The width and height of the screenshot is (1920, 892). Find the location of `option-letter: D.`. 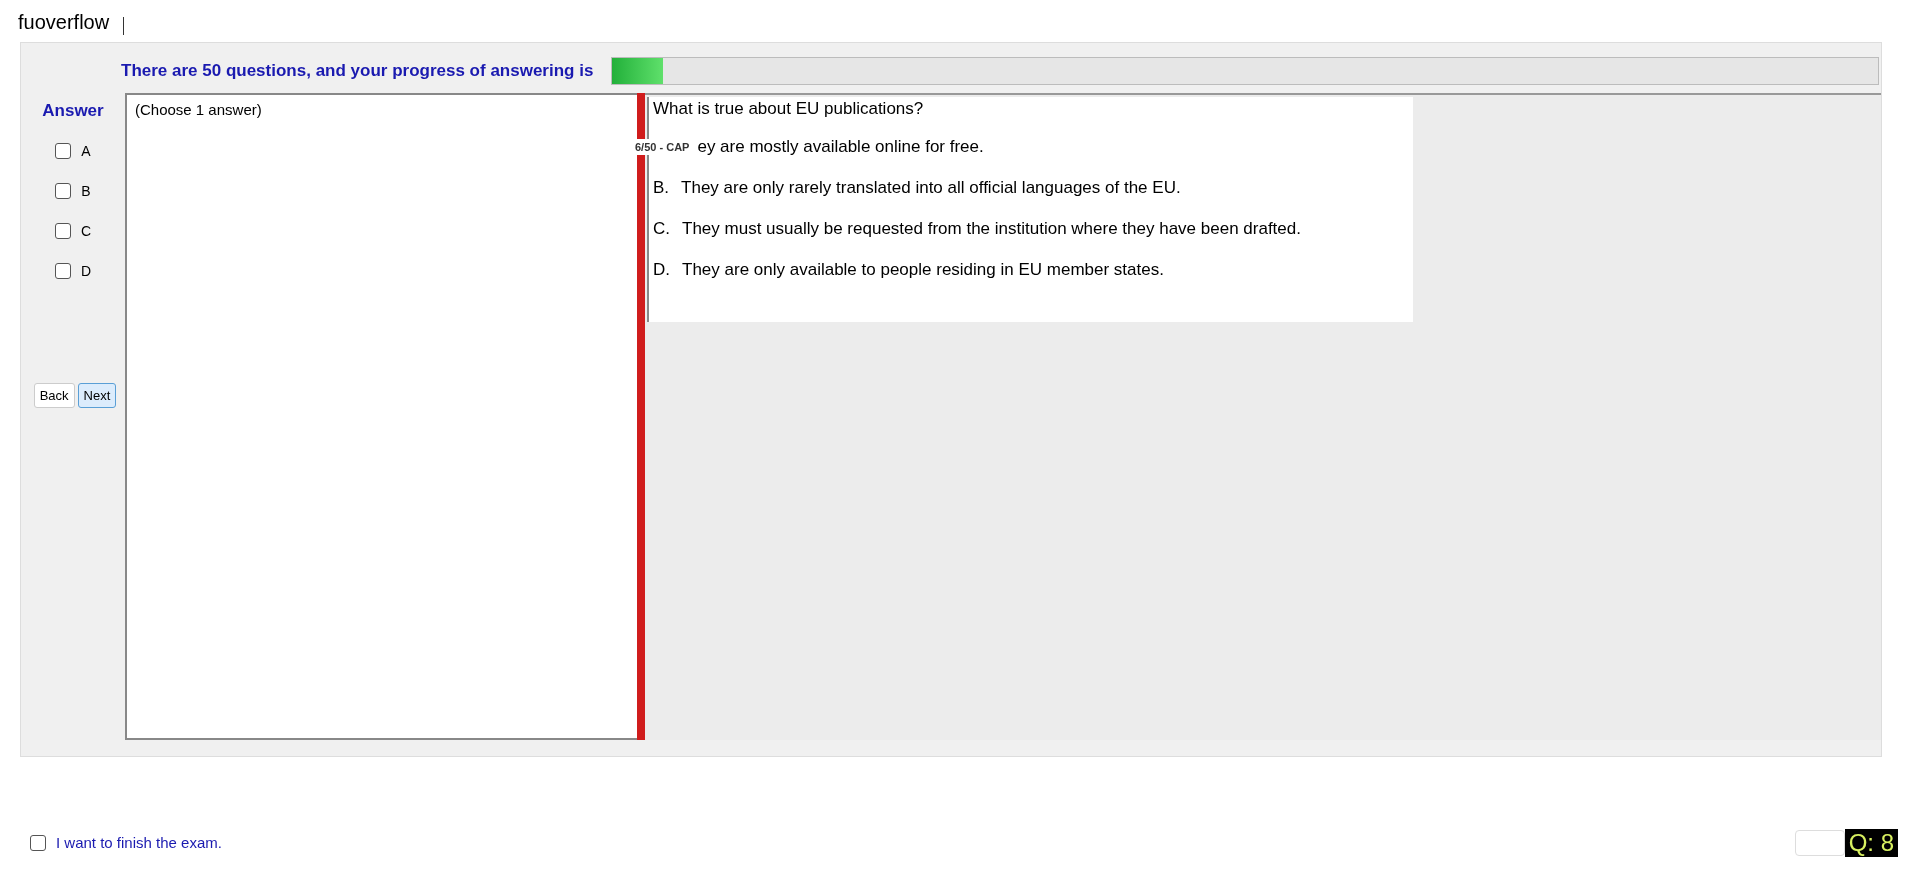

option-letter: D. is located at coordinates (661, 270).